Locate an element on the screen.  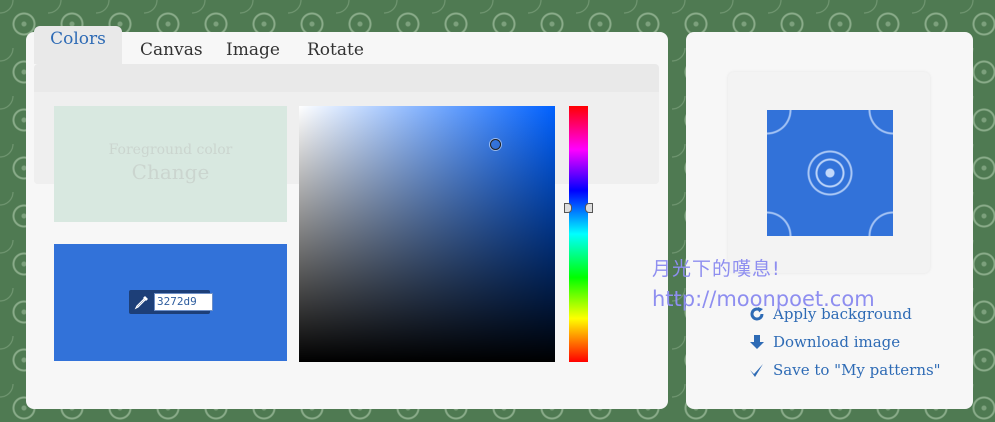
download-arrow-icon is located at coordinates (757, 342).